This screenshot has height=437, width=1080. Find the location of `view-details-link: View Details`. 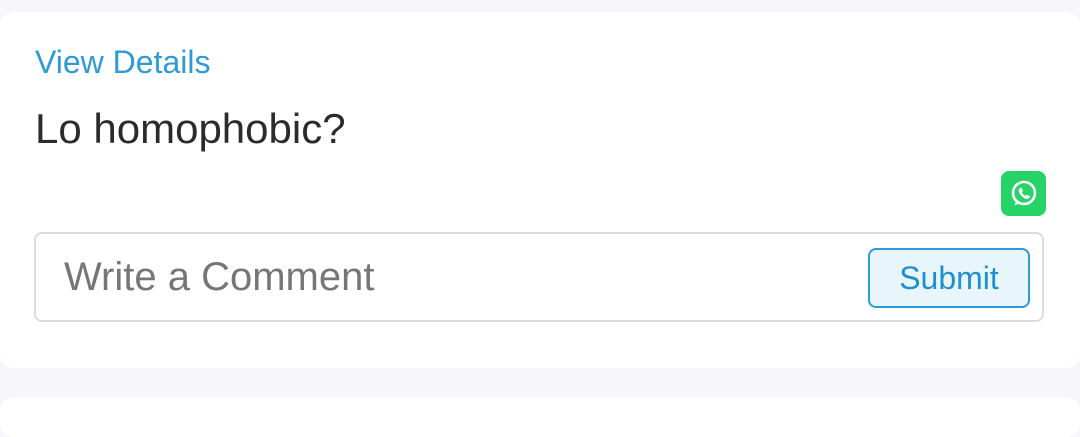

view-details-link: View Details is located at coordinates (122, 62).